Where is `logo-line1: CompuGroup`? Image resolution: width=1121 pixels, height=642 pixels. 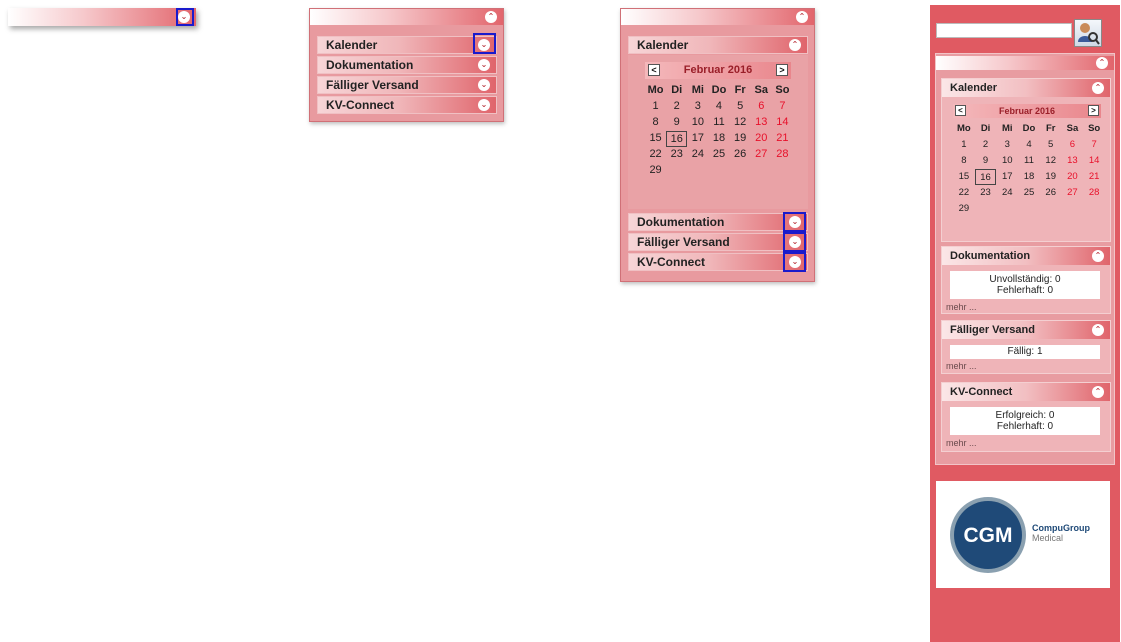
logo-line1: CompuGroup is located at coordinates (1061, 528).